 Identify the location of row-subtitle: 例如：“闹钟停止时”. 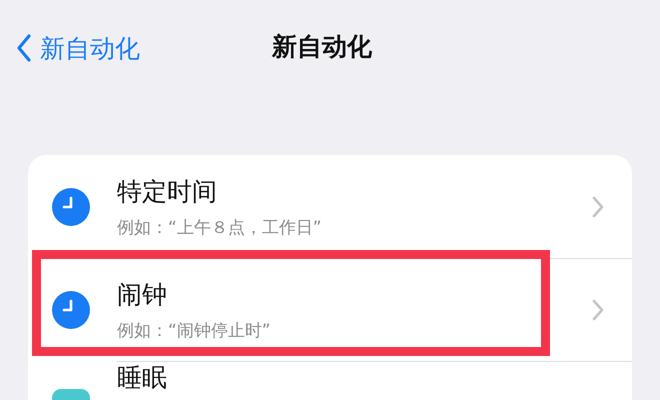
(194, 331).